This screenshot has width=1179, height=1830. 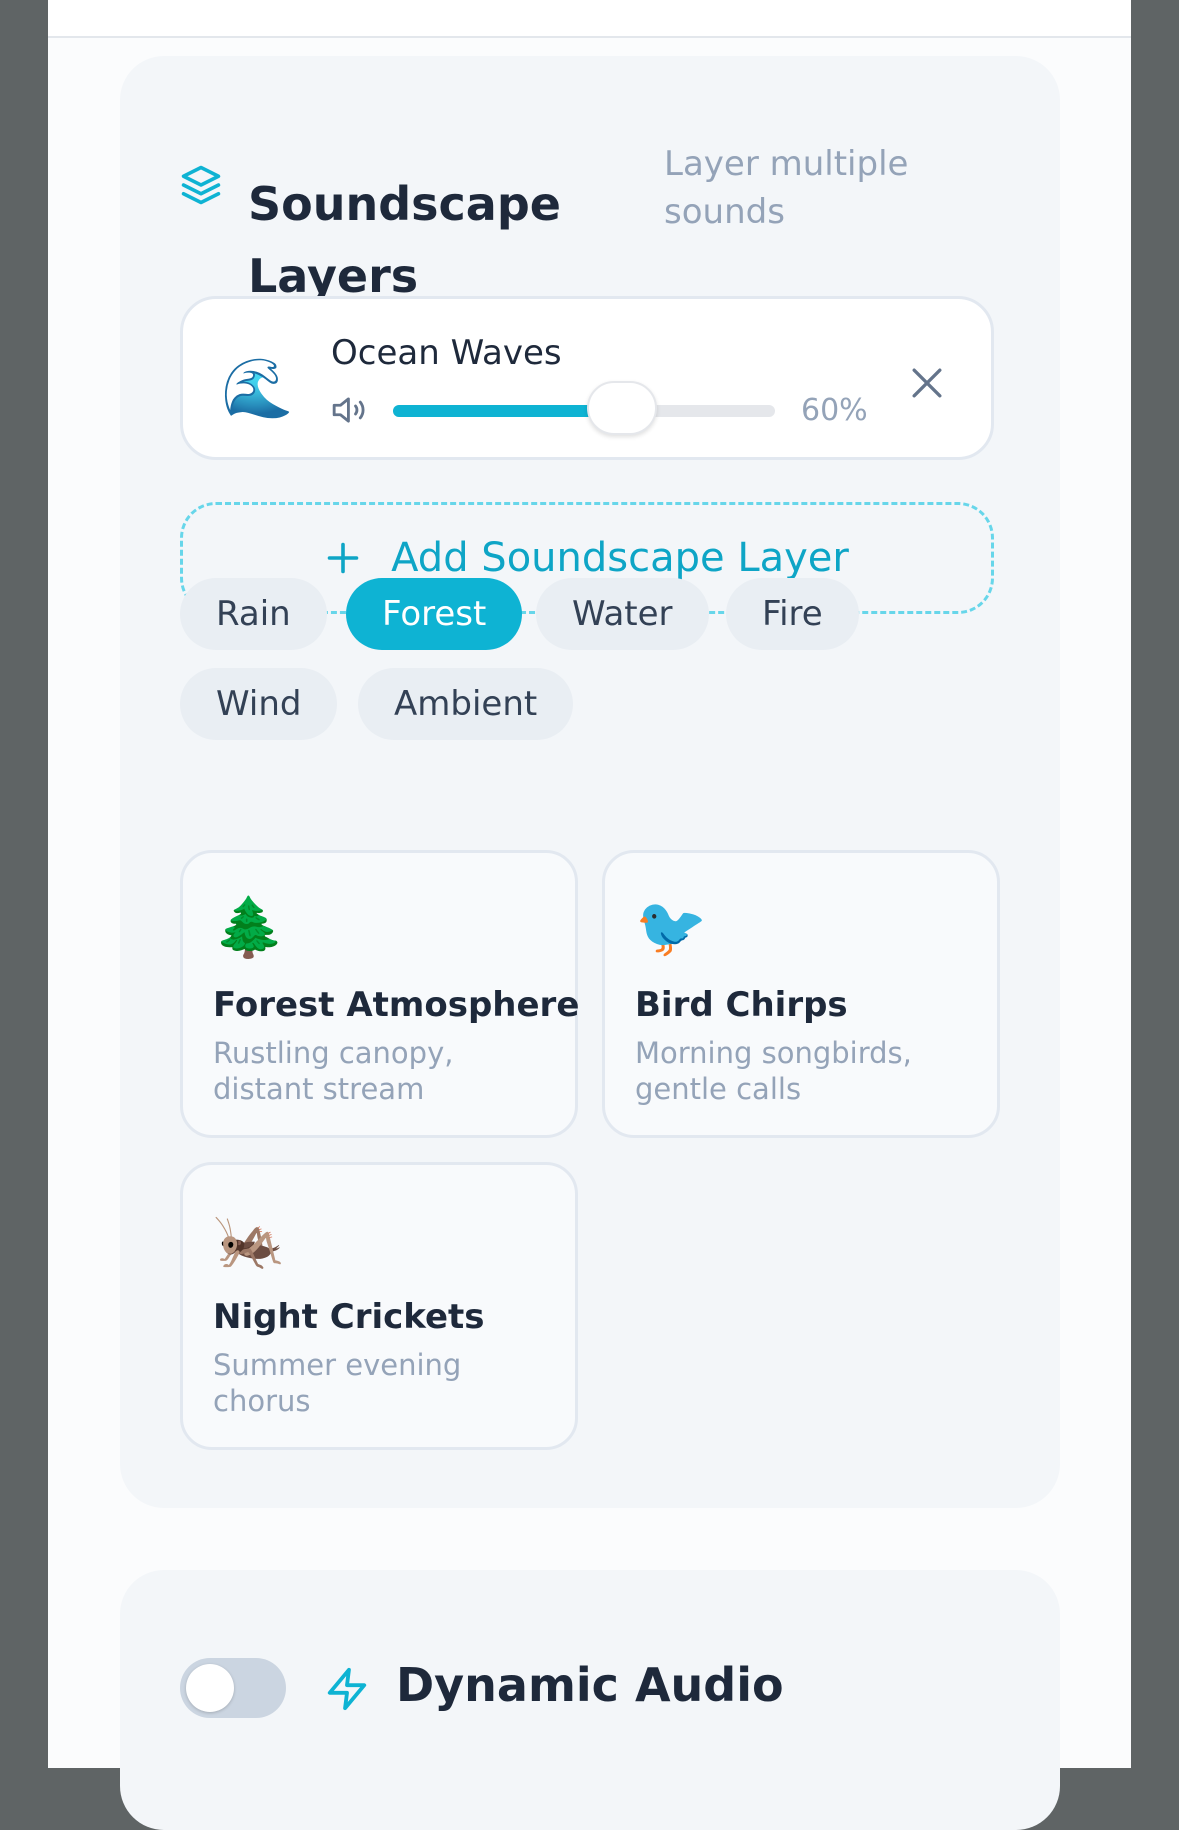 I want to click on volume-slider-thumb, so click(x=622, y=408).